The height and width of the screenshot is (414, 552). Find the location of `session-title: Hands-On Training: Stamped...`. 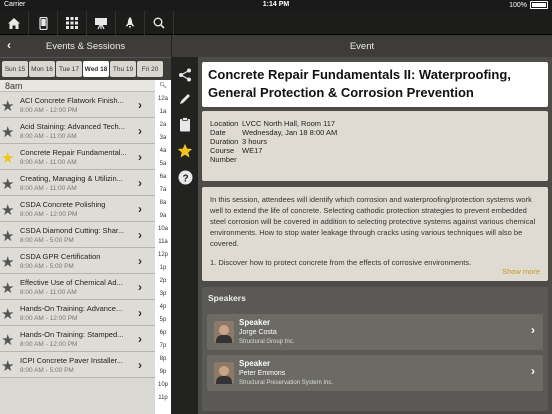

session-title: Hands-On Training: Stamped... is located at coordinates (72, 334).